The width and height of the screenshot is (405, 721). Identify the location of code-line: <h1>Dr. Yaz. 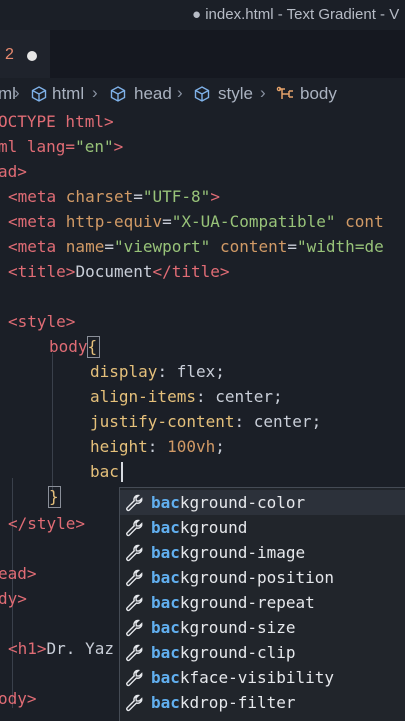
(61, 648).